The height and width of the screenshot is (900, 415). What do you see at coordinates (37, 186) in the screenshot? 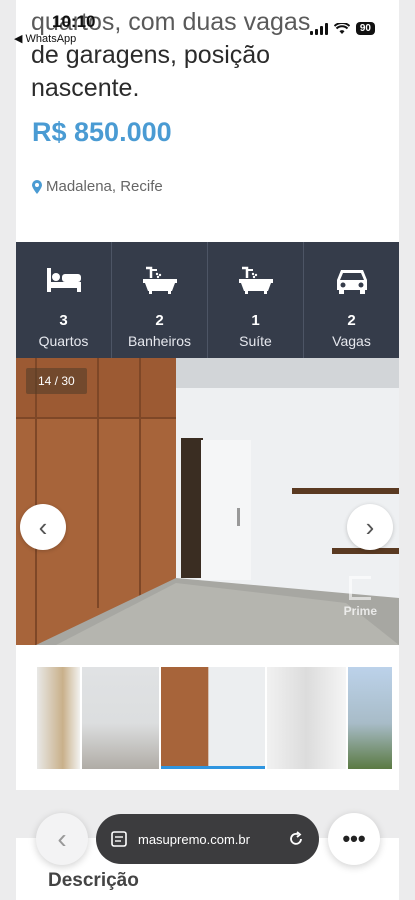
I see `map-pin-icon` at bounding box center [37, 186].